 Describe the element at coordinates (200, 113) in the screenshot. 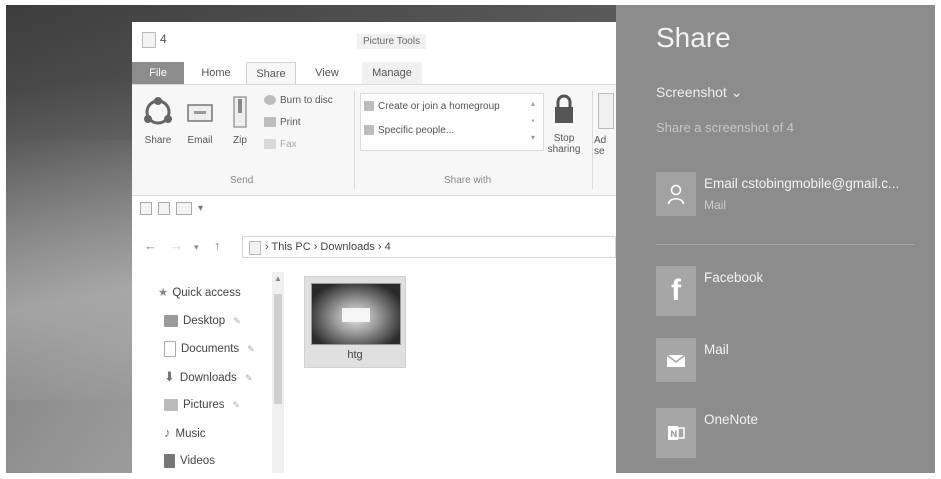

I see `email-icon` at that location.